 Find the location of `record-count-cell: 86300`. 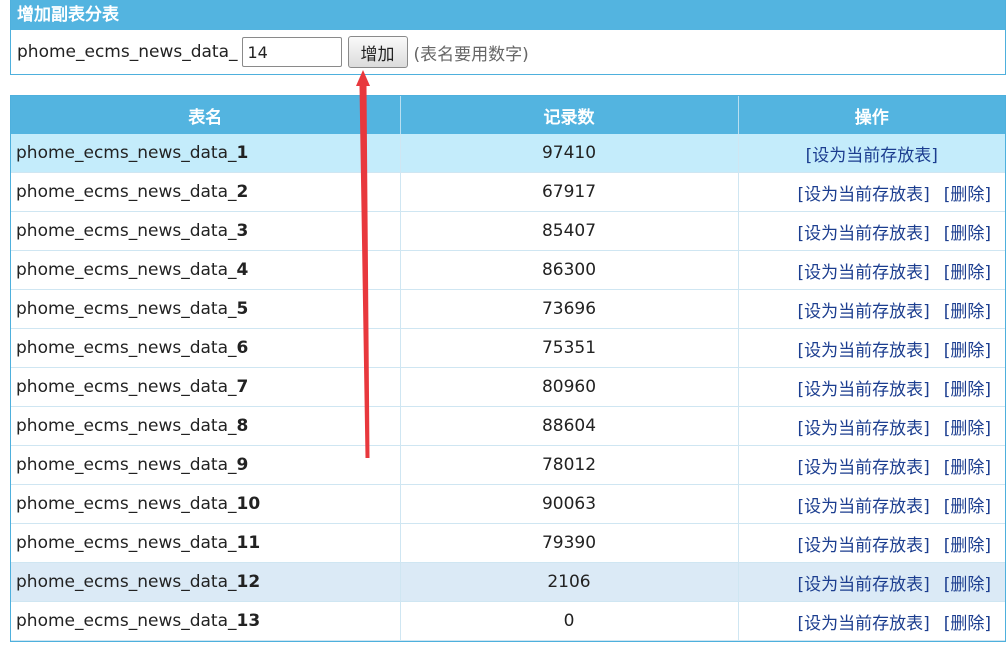

record-count-cell: 86300 is located at coordinates (569, 270).